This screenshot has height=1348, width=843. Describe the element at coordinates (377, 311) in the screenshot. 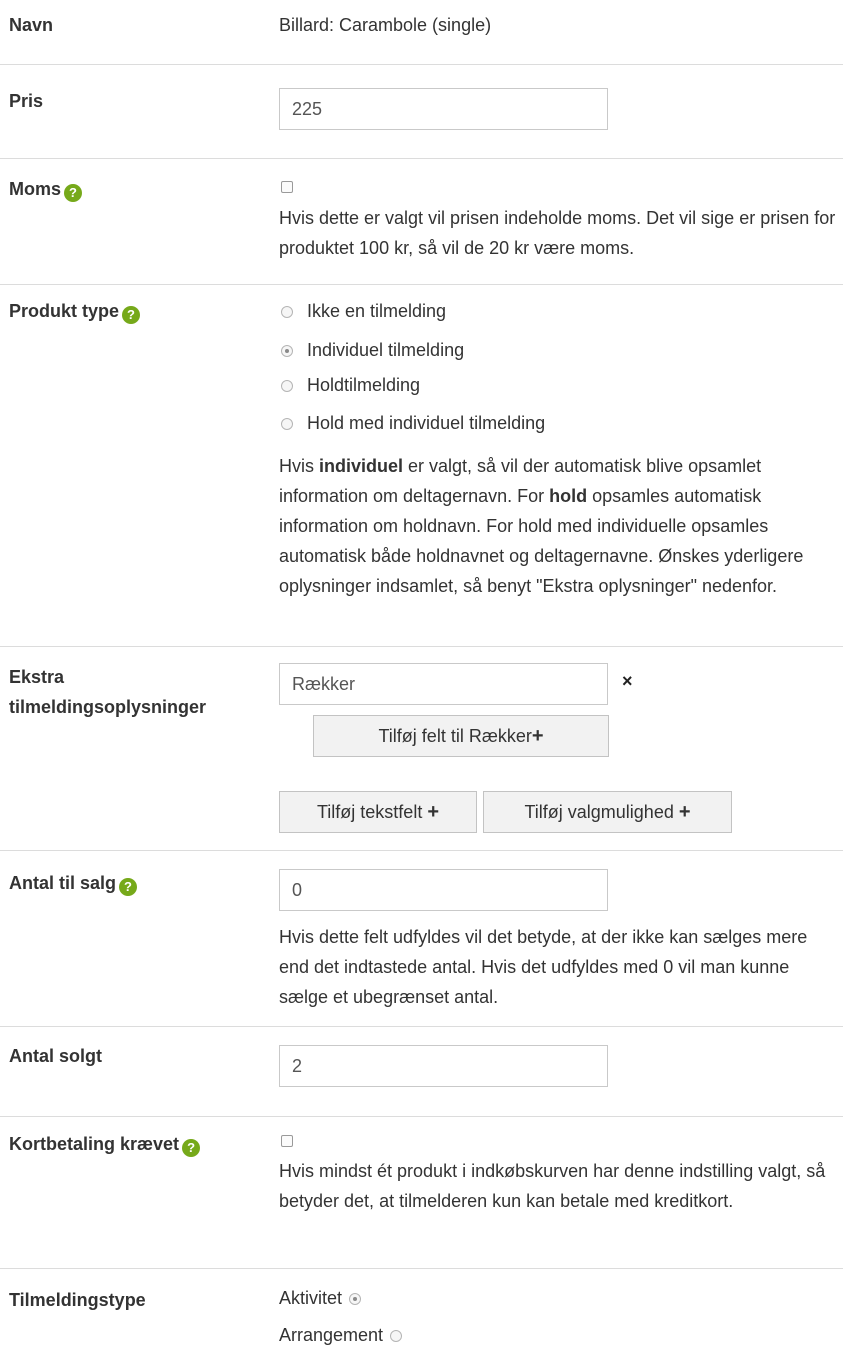

I see `radio-label: Ikke en tilmelding` at that location.